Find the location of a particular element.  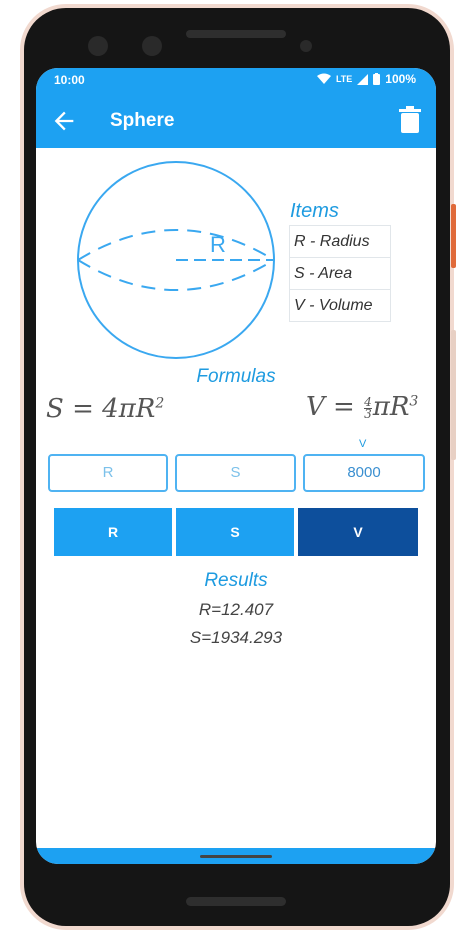

volume-button is located at coordinates (453, 395).